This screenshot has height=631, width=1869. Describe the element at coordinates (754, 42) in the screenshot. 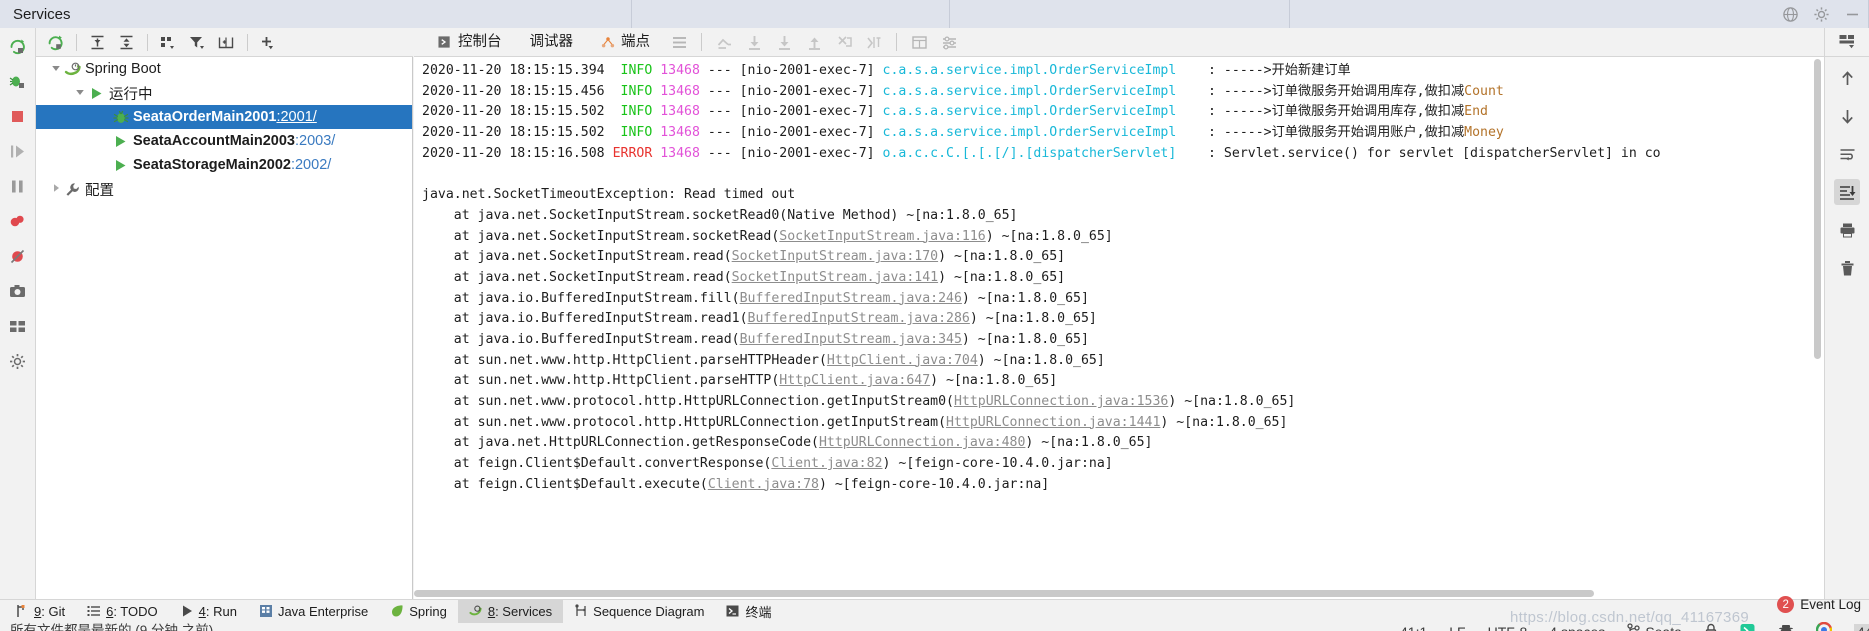

I see `step-into-icon` at that location.